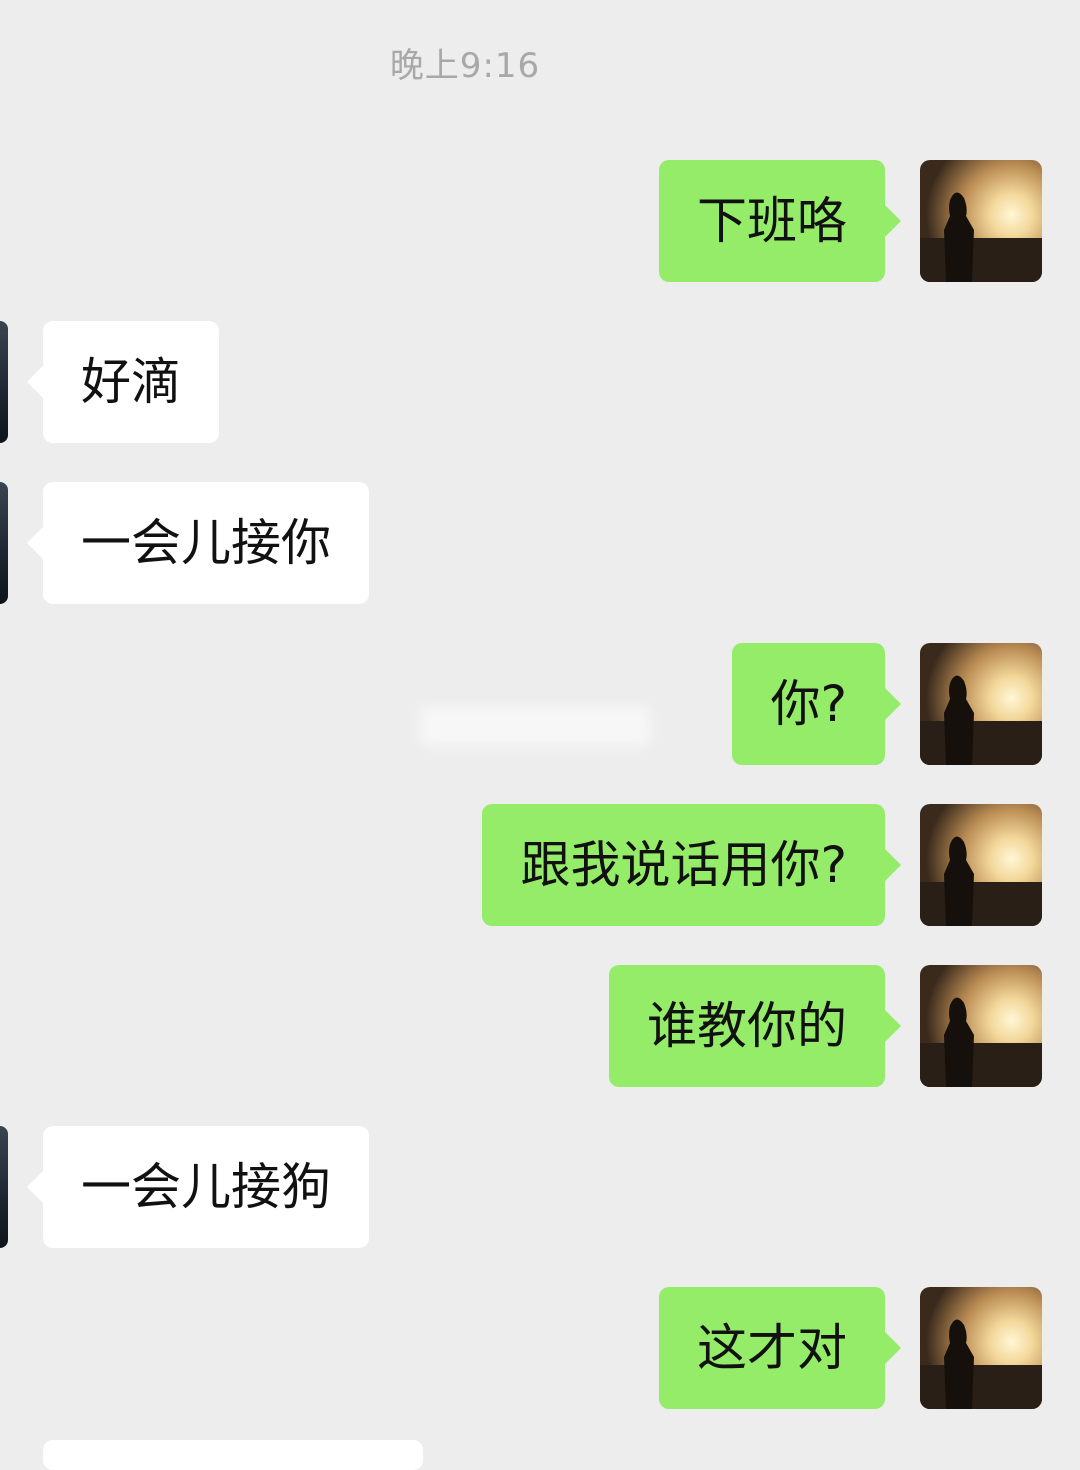 Image resolution: width=1080 pixels, height=1470 pixels. What do you see at coordinates (540, 704) in the screenshot?
I see `message-row: 你?` at bounding box center [540, 704].